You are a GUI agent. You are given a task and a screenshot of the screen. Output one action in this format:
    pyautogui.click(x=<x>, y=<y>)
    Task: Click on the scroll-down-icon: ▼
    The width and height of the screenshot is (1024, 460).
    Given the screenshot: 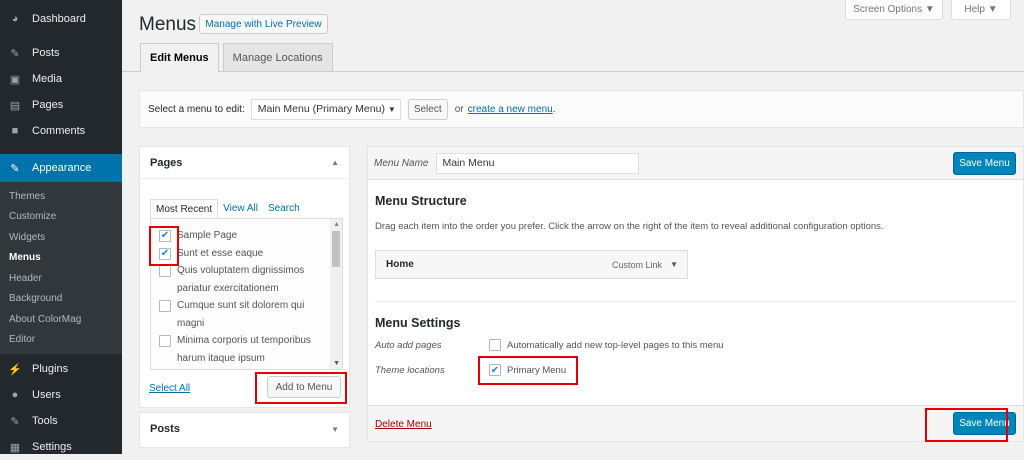 What is the action you would take?
    pyautogui.click(x=336, y=363)
    